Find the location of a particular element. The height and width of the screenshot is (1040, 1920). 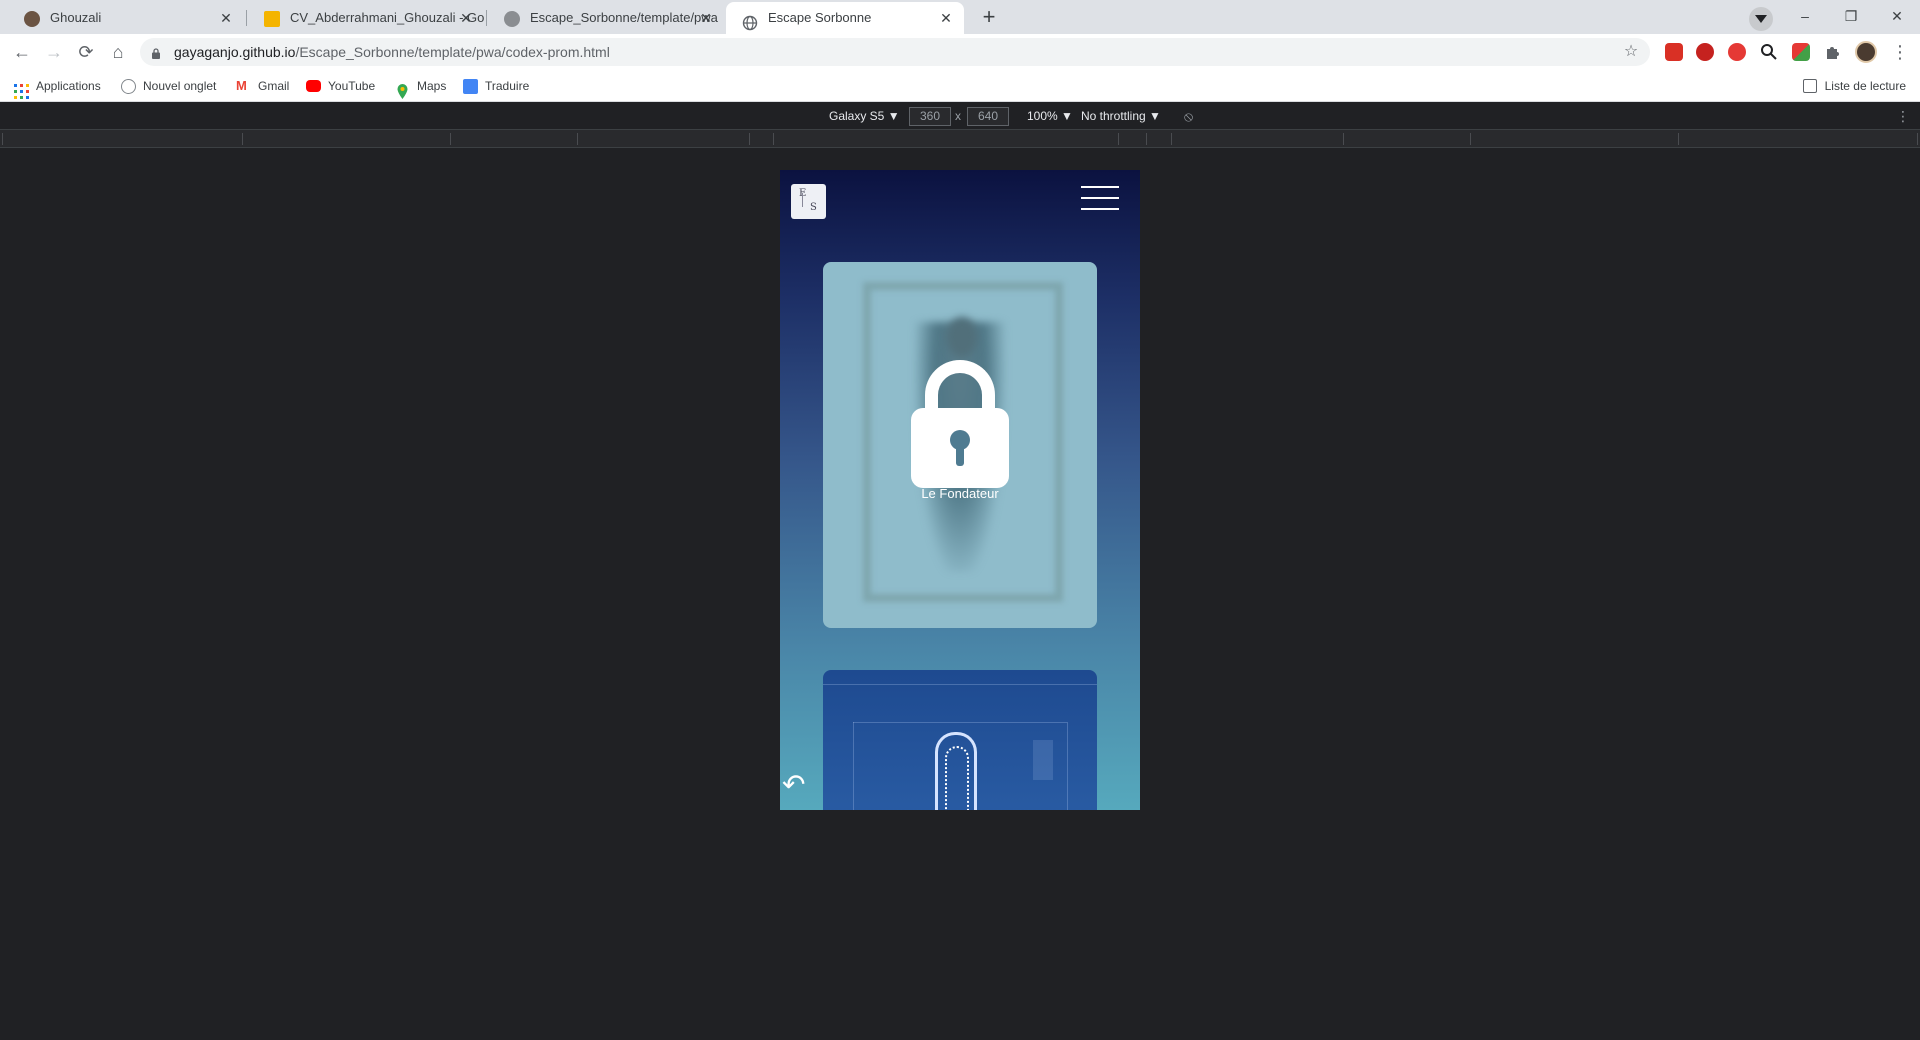

back-arrow-icon: ↶ is located at coordinates (800, 785).